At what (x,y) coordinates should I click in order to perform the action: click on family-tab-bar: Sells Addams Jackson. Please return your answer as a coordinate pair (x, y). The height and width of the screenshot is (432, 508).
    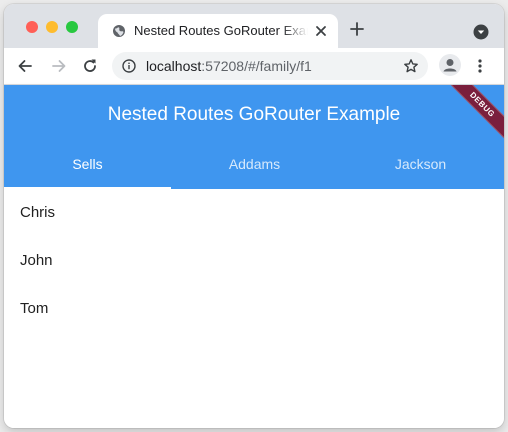
    Looking at the image, I should click on (254, 165).